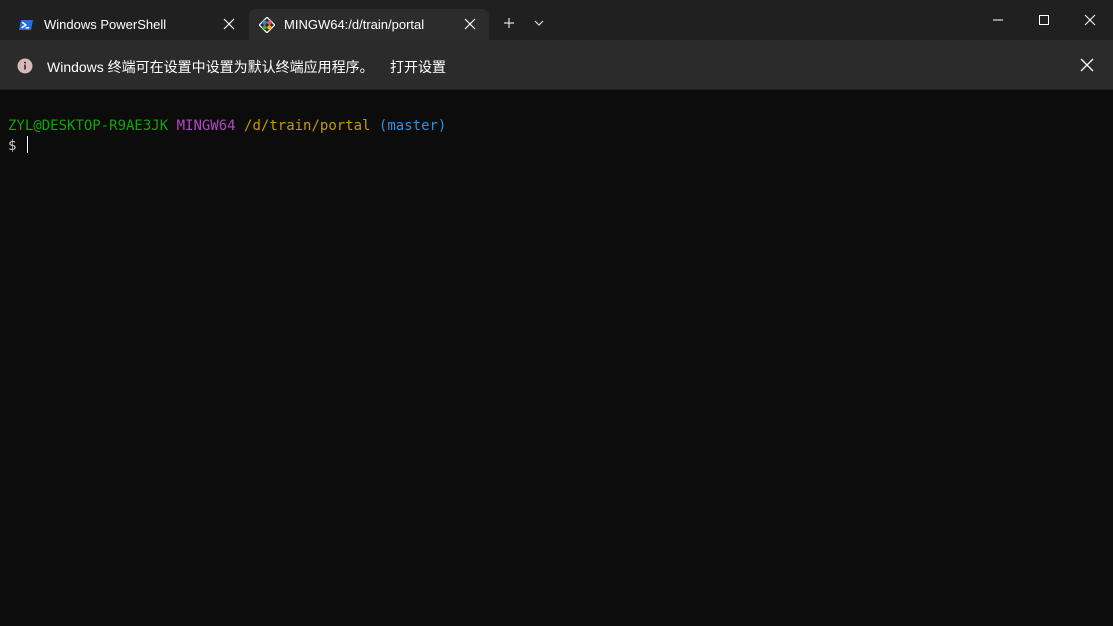 The image size is (1113, 626). What do you see at coordinates (267, 25) in the screenshot?
I see `git-icon` at bounding box center [267, 25].